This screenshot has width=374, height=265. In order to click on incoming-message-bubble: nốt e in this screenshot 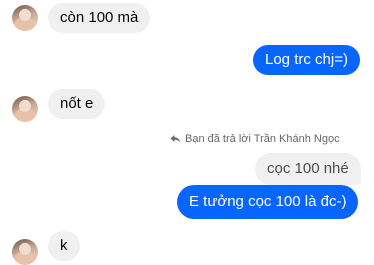, I will do `click(77, 104)`.